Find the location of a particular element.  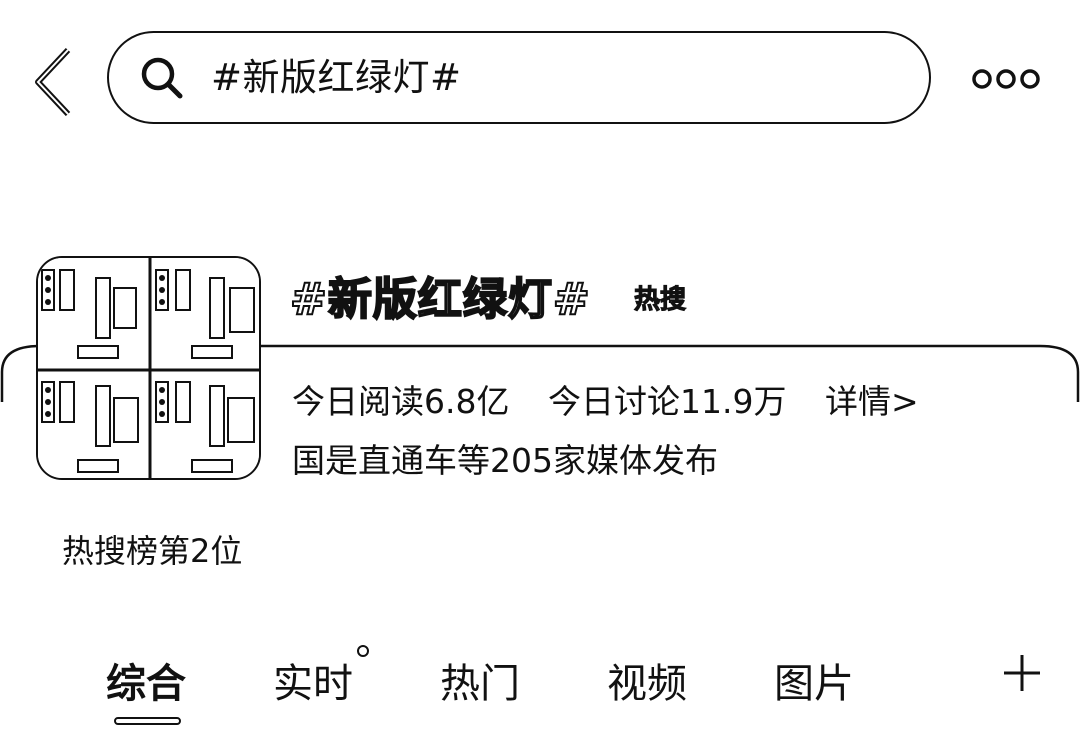

back-chevron-icon is located at coordinates (54, 80).